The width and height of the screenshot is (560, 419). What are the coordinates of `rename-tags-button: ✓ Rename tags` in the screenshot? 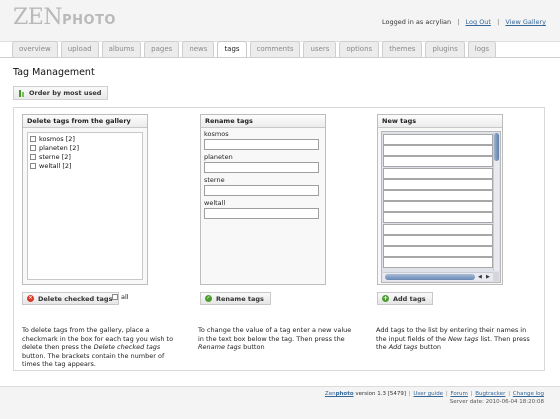 It's located at (235, 298).